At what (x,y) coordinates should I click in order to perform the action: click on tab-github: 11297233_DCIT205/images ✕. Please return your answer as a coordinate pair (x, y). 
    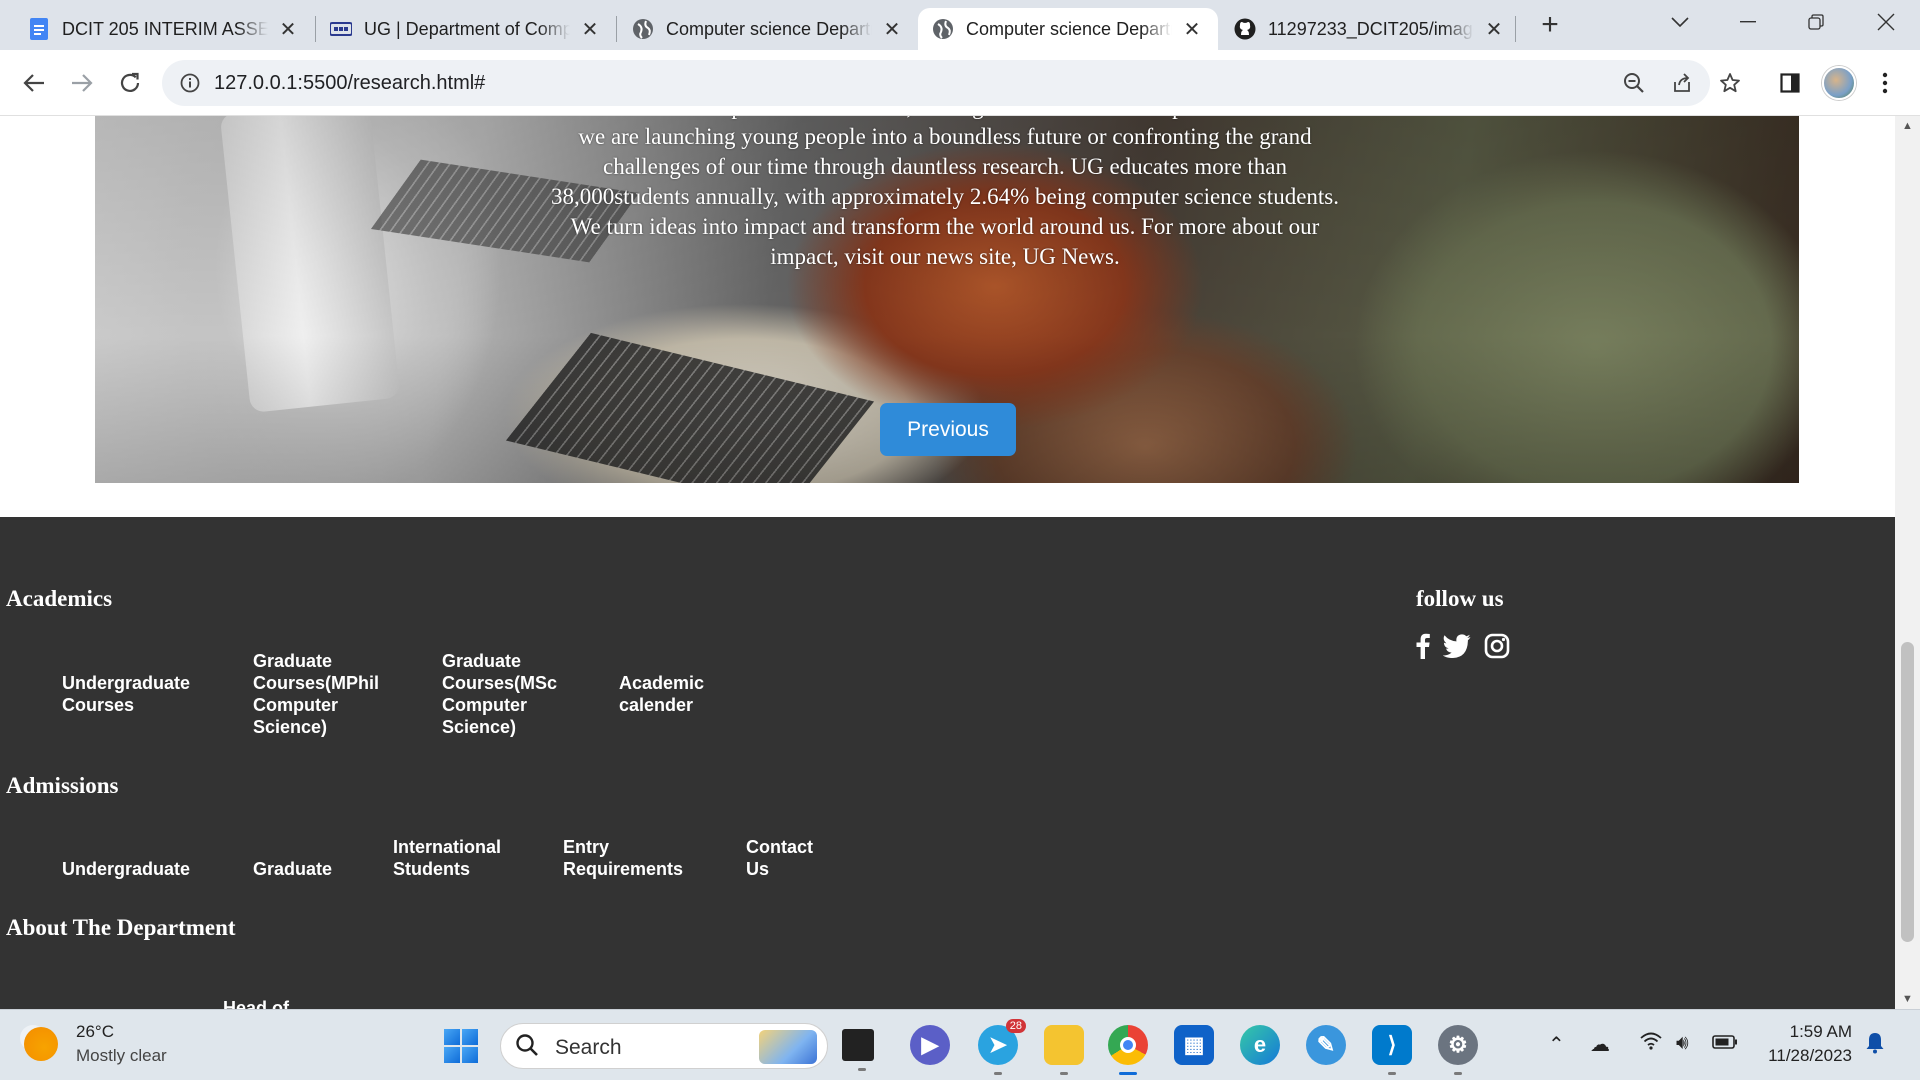
    Looking at the image, I should click on (1370, 29).